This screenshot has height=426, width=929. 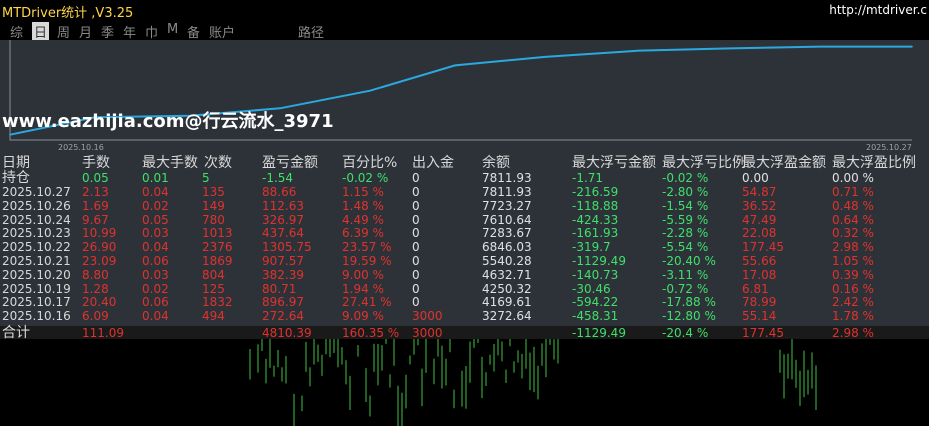 I want to click on tab-bar: 综 日 周 月 季 年 巾 M 备 账户 路径, so click(x=464, y=30).